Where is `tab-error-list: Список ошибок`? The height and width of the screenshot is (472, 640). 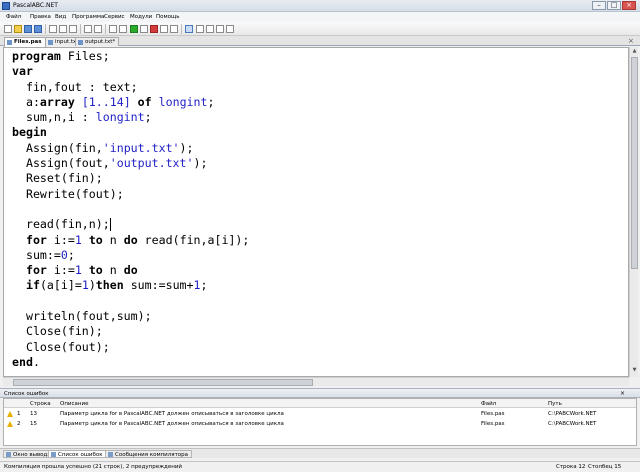 tab-error-list: Список ошибок is located at coordinates (77, 454).